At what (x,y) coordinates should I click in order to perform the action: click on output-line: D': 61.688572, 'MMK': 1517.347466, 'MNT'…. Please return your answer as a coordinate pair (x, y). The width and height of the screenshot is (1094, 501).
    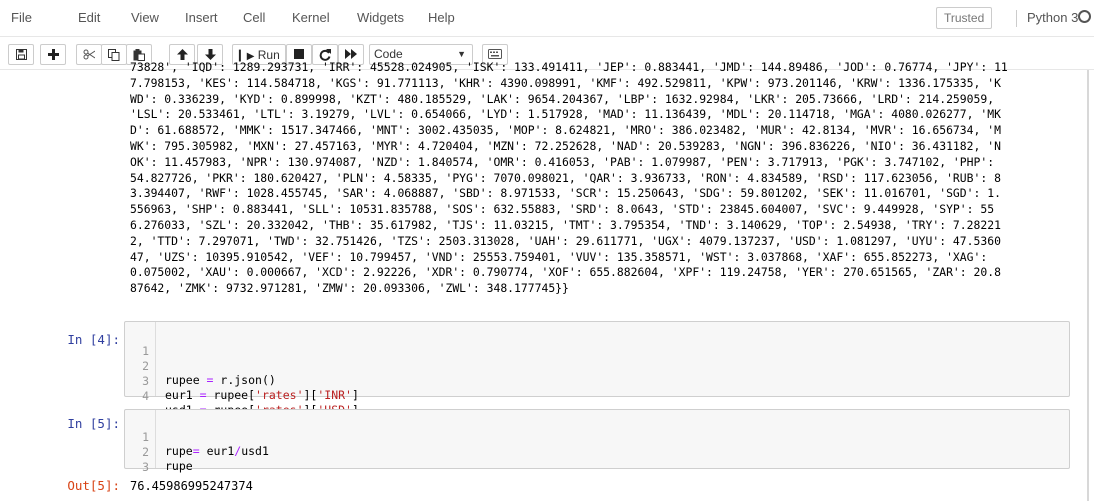
    Looking at the image, I should click on (565, 130).